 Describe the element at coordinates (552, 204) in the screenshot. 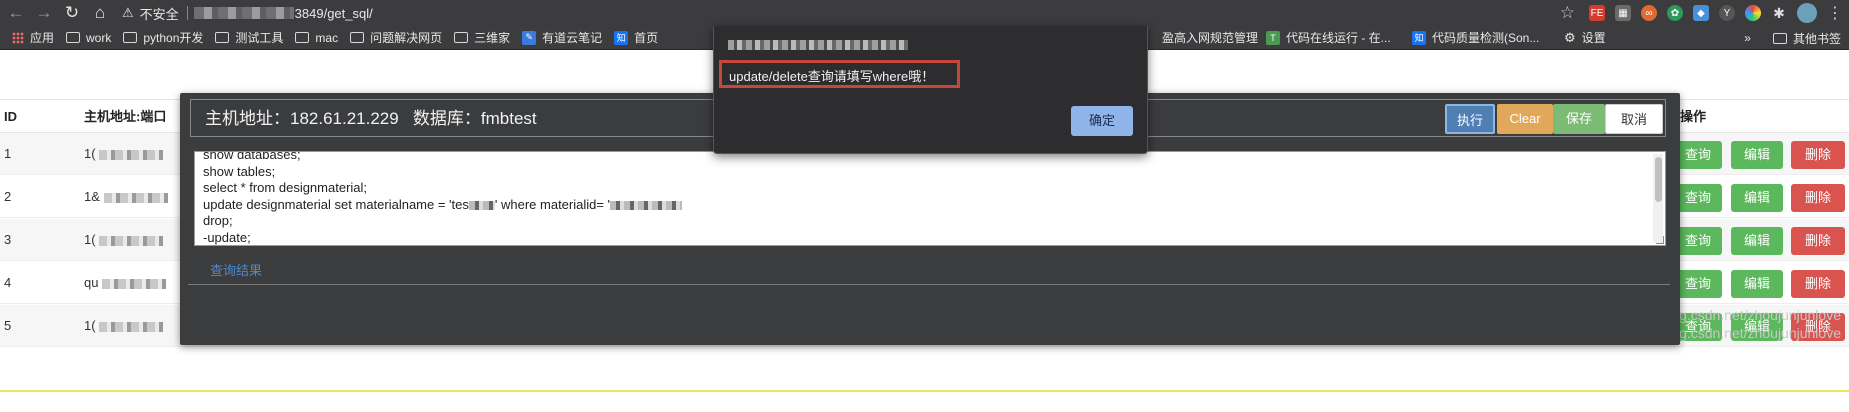

I see `code-text: ' where materialid= '` at that location.